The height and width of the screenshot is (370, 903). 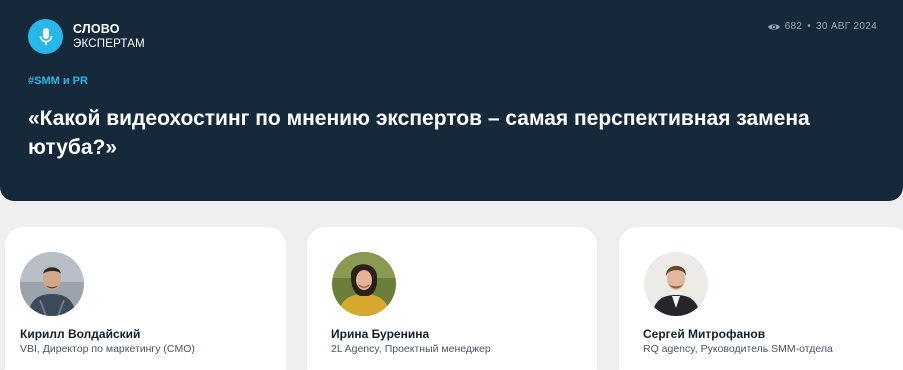 What do you see at coordinates (96, 28) in the screenshot?
I see `logo-text-line1: СЛОВО` at bounding box center [96, 28].